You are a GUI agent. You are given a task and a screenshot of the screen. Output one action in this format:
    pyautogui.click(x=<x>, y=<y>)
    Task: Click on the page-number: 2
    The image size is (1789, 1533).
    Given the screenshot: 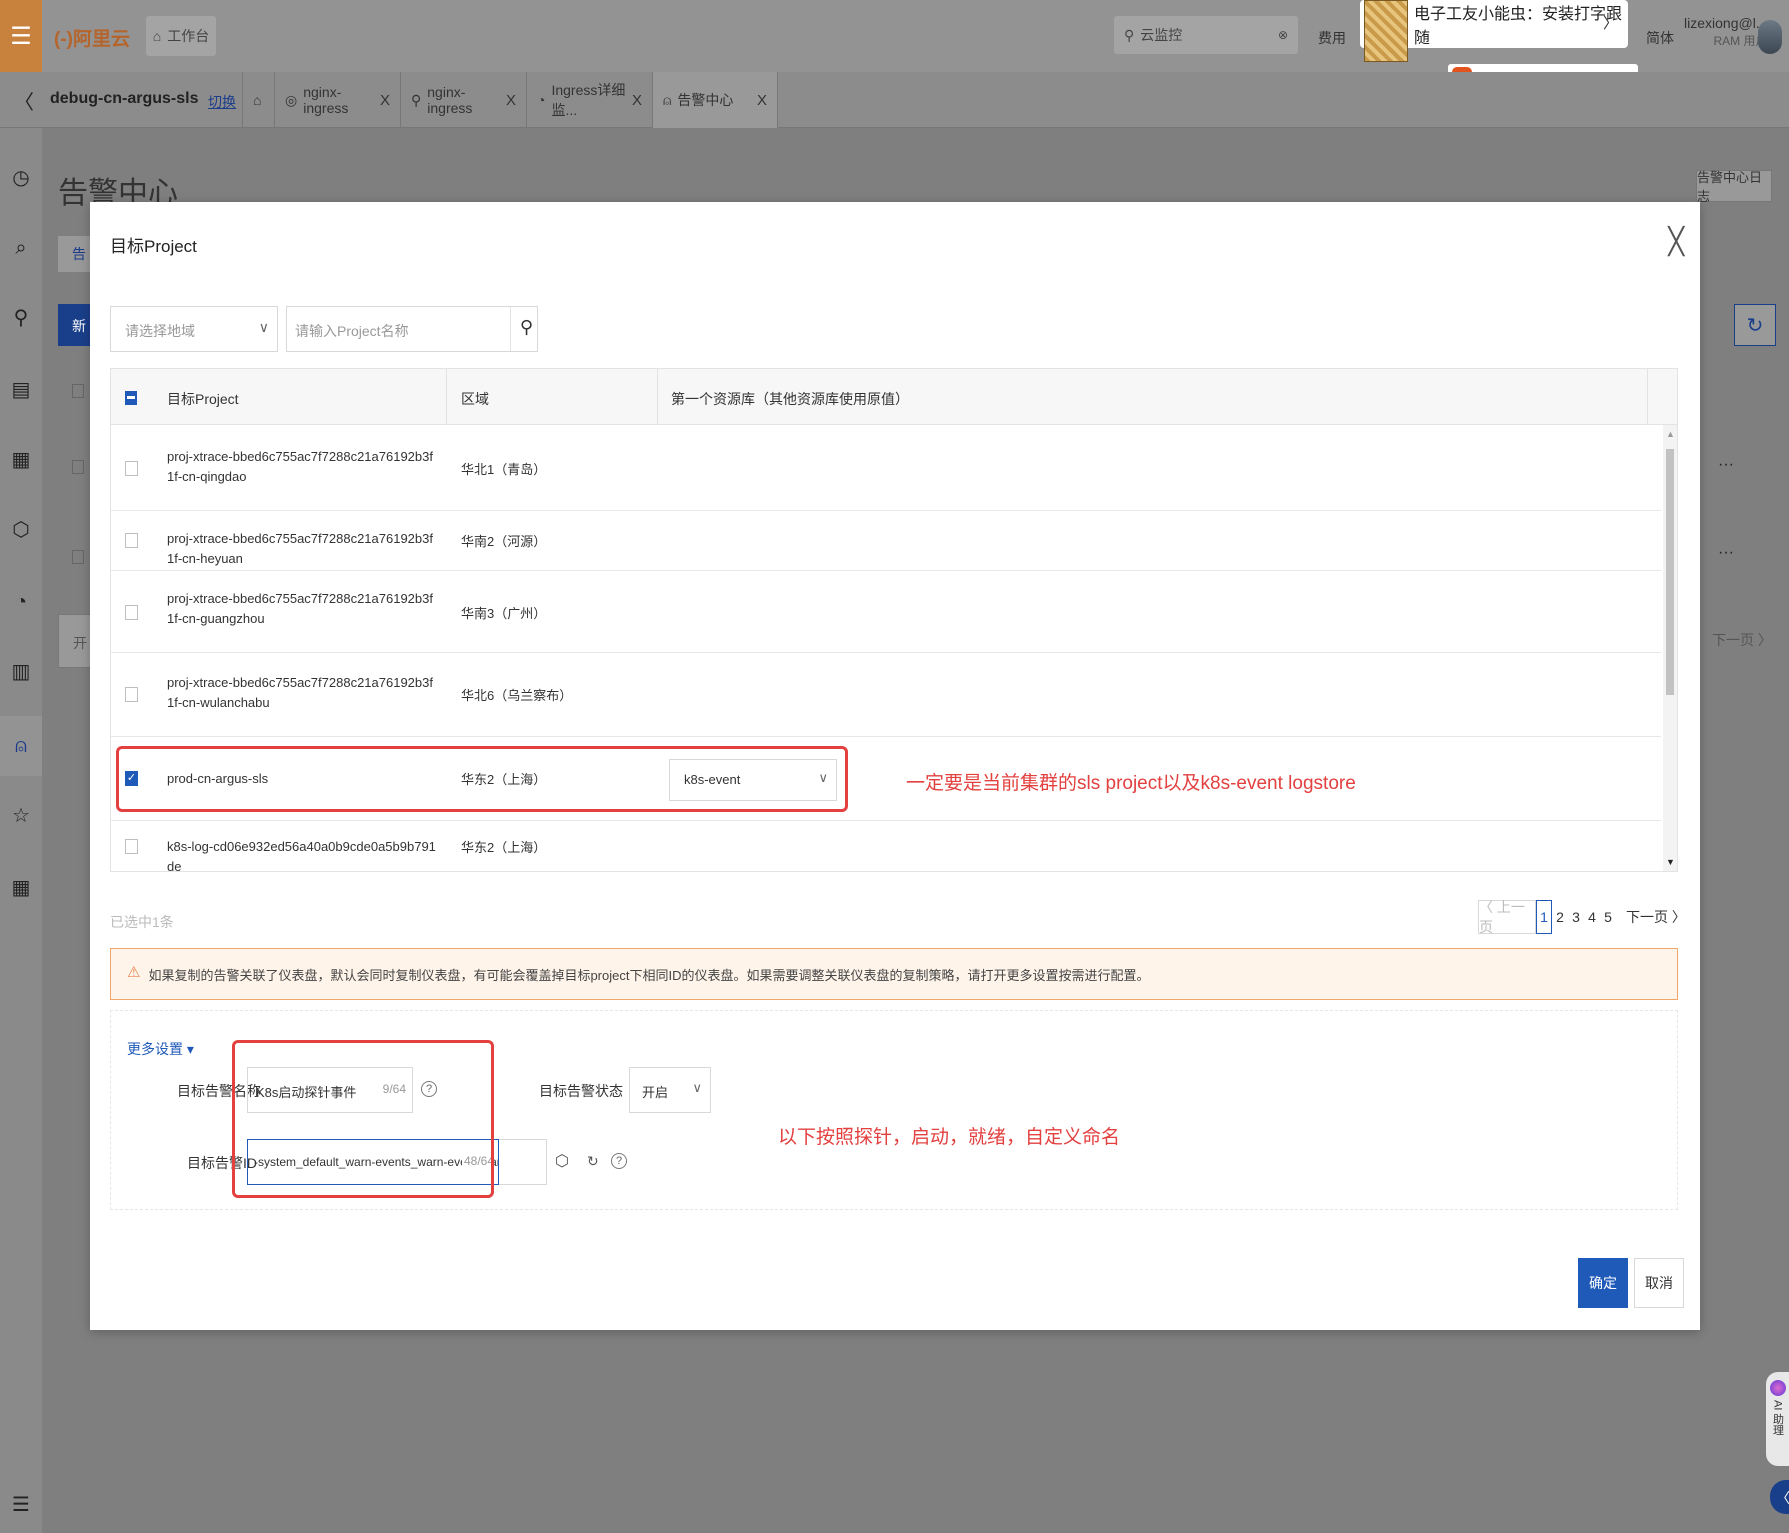 What is the action you would take?
    pyautogui.click(x=1560, y=917)
    